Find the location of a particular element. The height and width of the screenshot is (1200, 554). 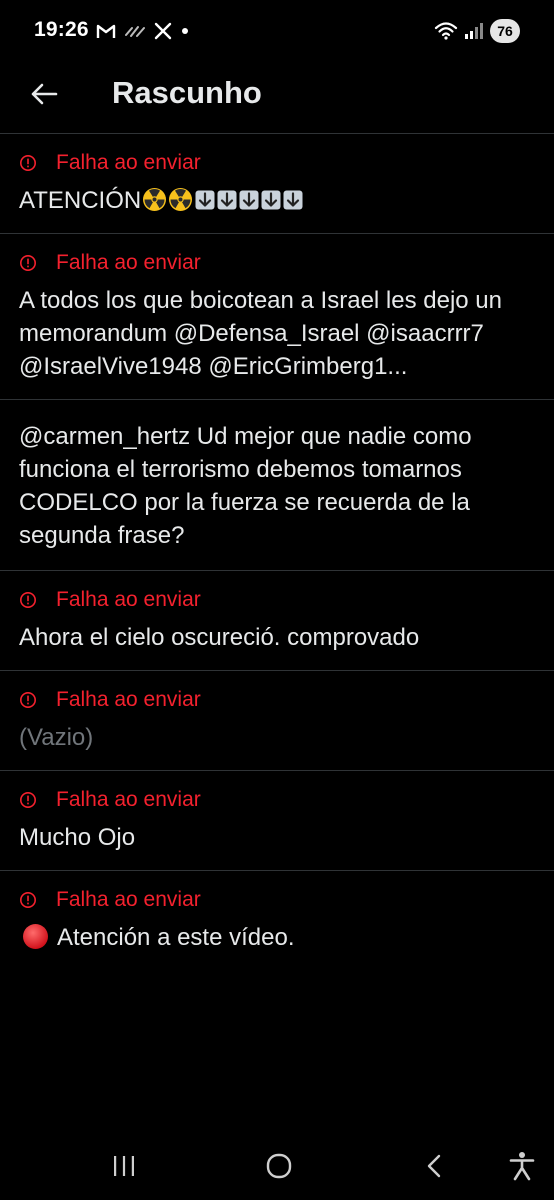

recent-apps-button is located at coordinates (124, 1166).